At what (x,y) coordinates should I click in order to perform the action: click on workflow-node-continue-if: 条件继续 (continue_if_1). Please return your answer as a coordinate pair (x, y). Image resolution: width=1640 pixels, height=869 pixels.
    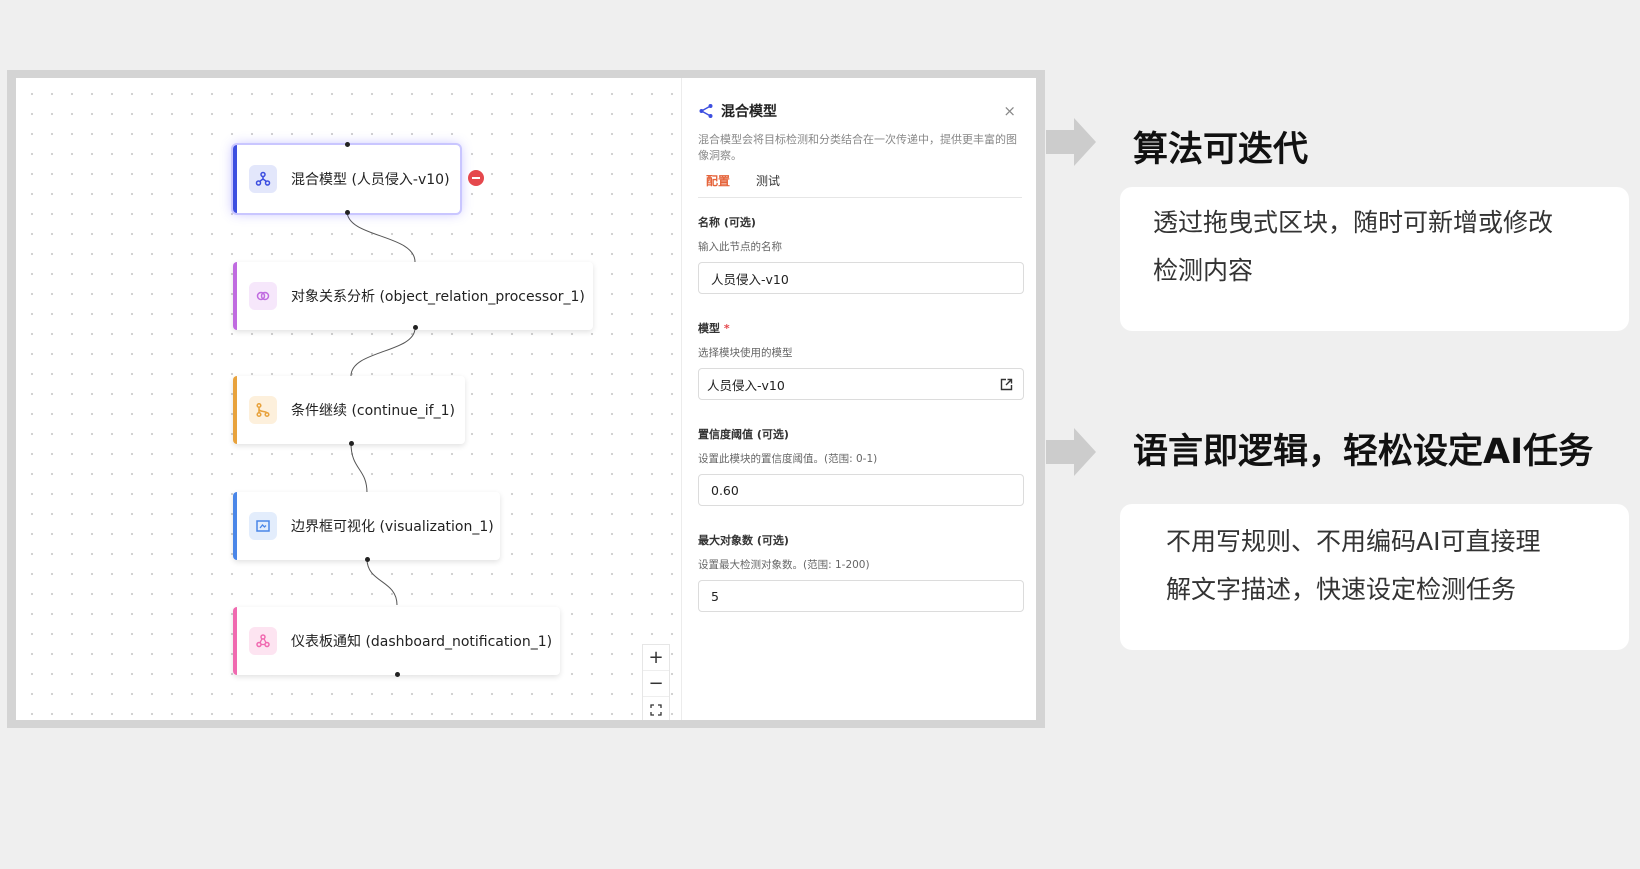
    Looking at the image, I should click on (349, 411).